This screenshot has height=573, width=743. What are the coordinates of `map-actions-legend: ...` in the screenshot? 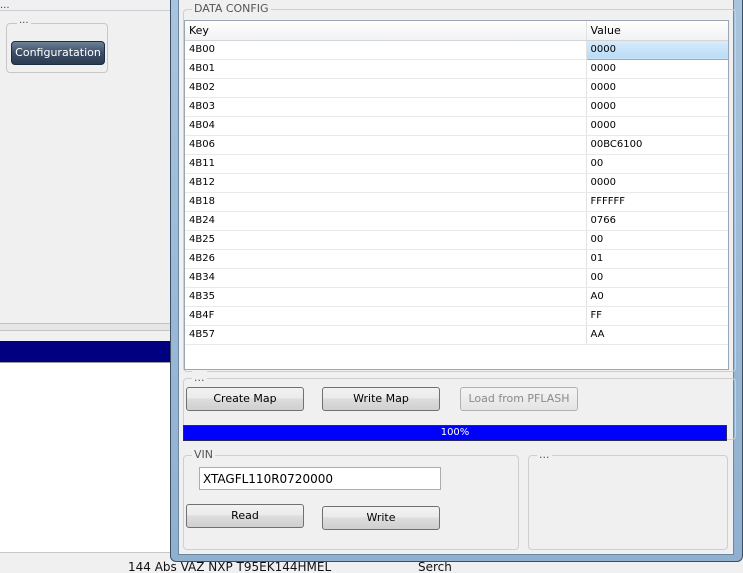 It's located at (199, 377).